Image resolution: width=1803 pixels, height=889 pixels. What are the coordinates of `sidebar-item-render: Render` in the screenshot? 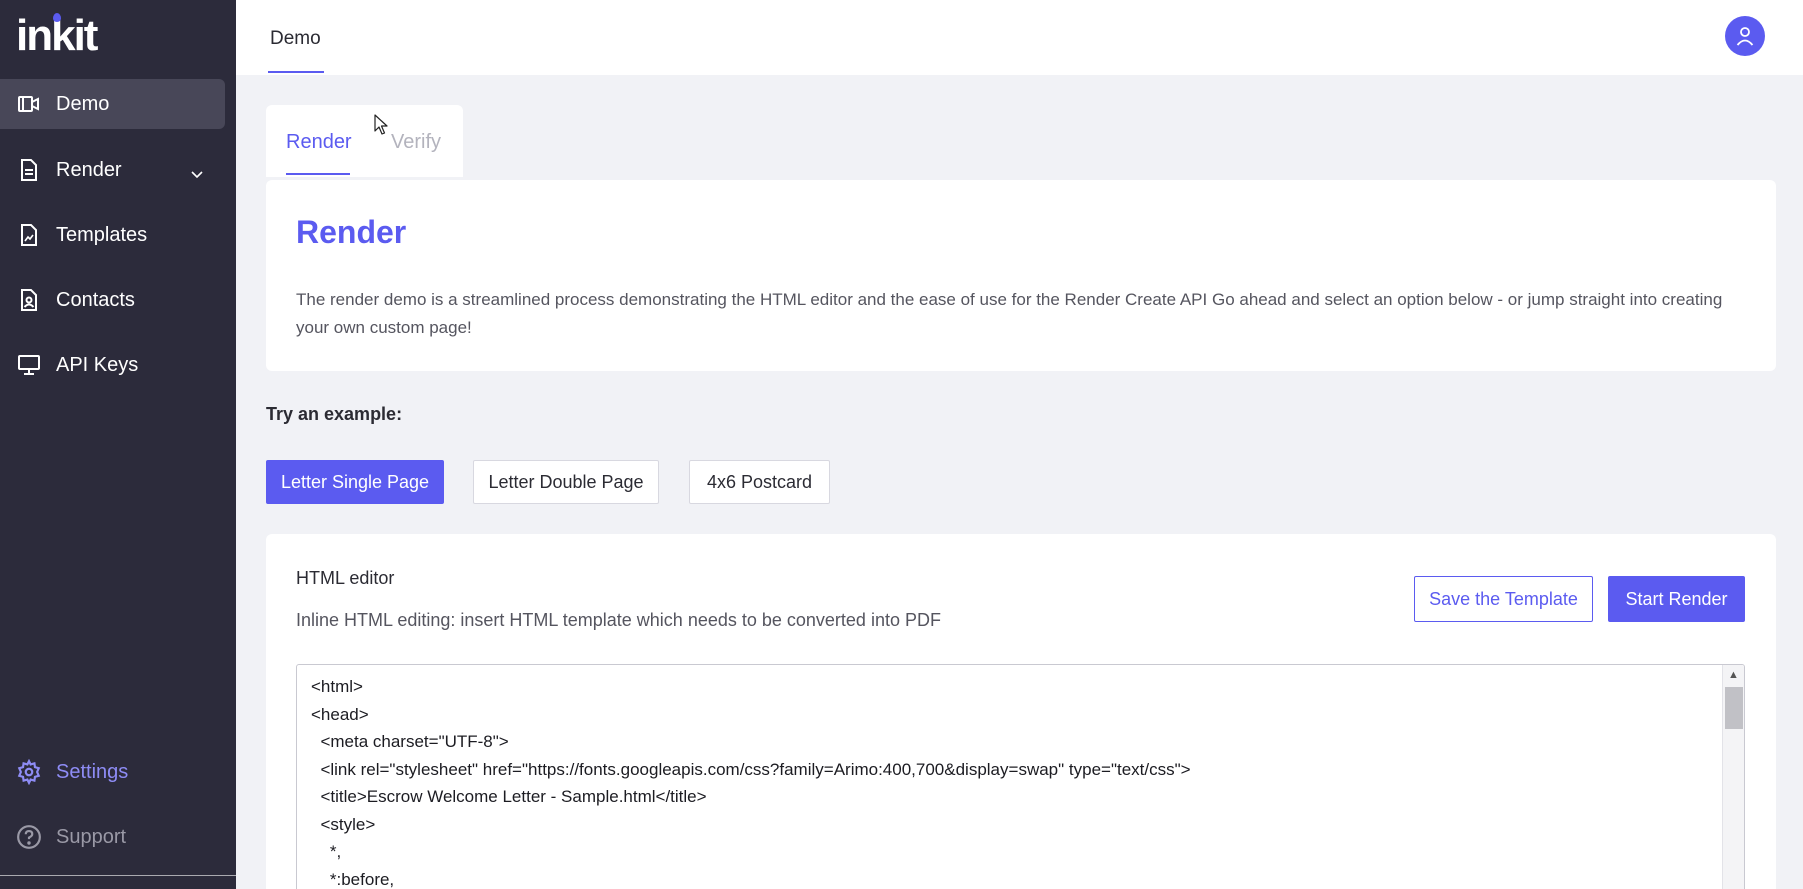 It's located at (112, 170).